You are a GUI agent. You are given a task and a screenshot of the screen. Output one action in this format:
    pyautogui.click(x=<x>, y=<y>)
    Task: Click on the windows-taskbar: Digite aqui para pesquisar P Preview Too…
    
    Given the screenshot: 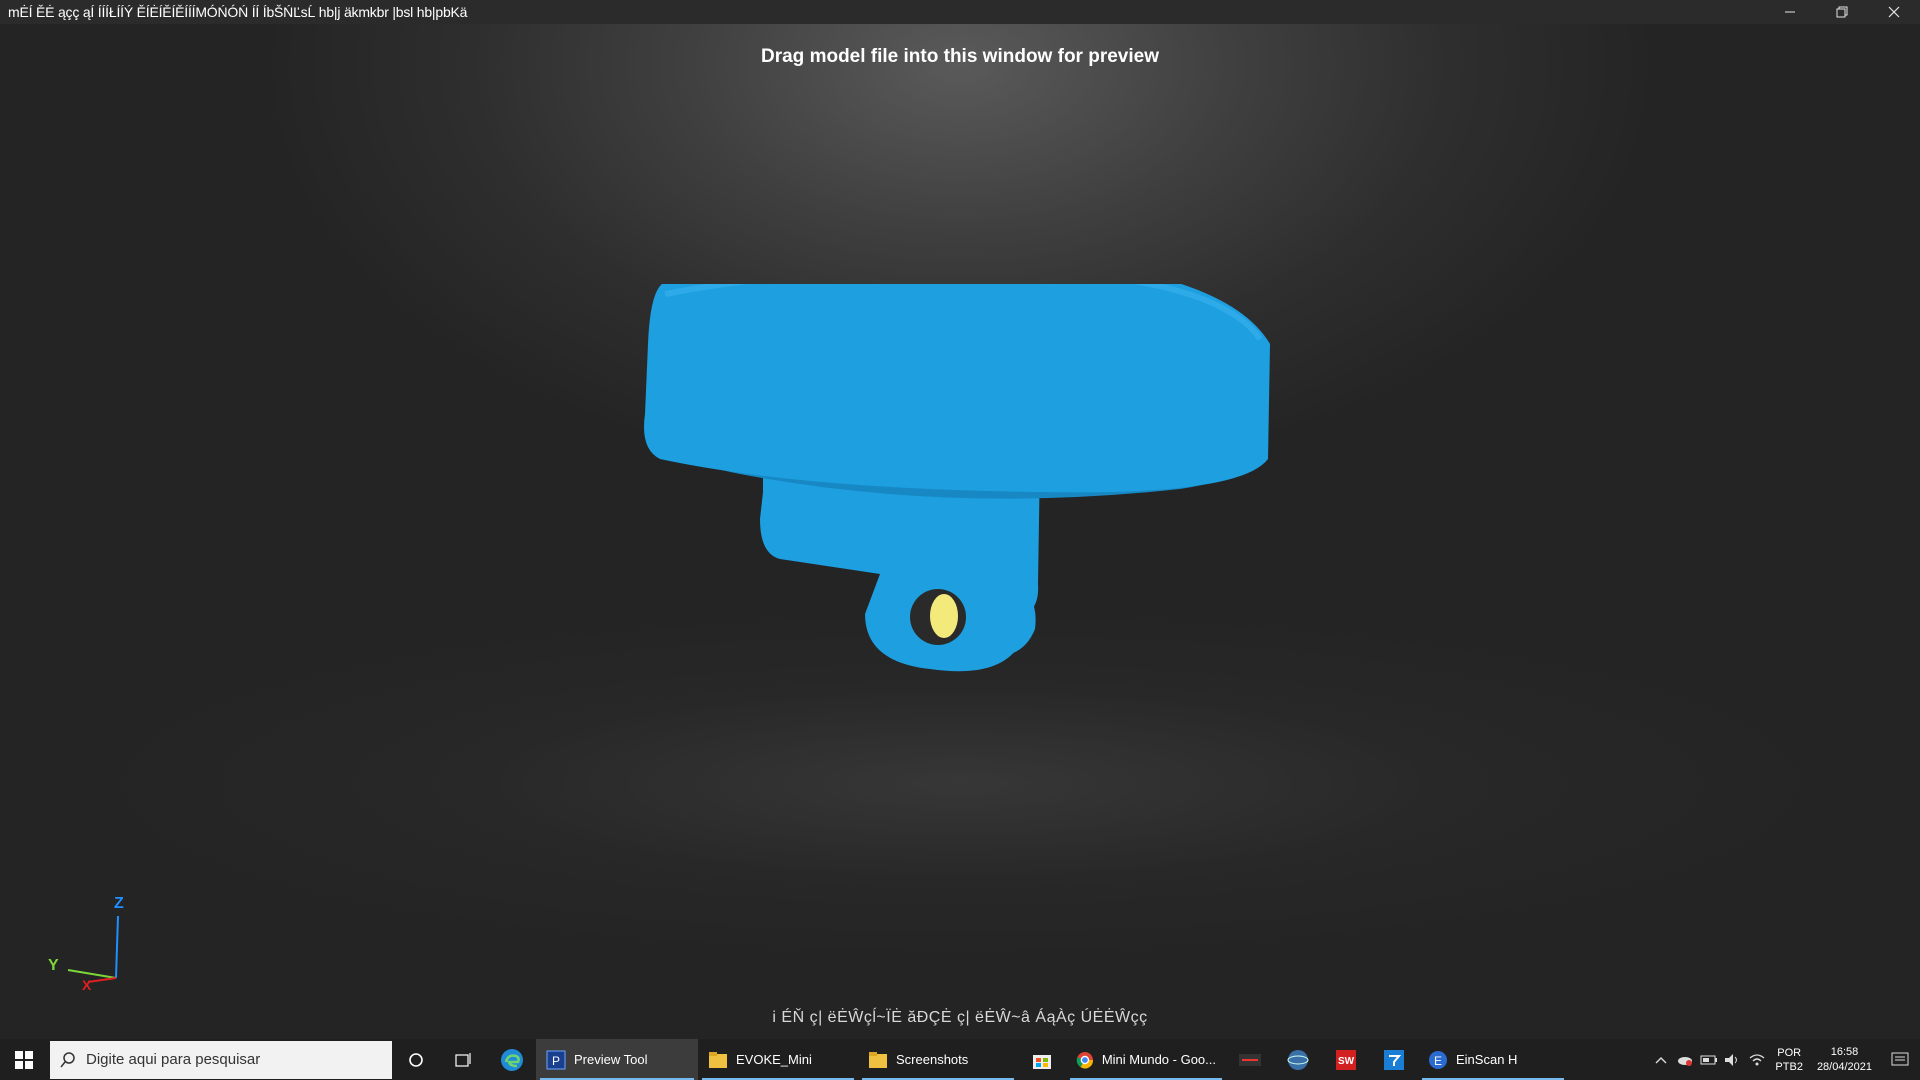 What is the action you would take?
    pyautogui.click(x=960, y=1059)
    